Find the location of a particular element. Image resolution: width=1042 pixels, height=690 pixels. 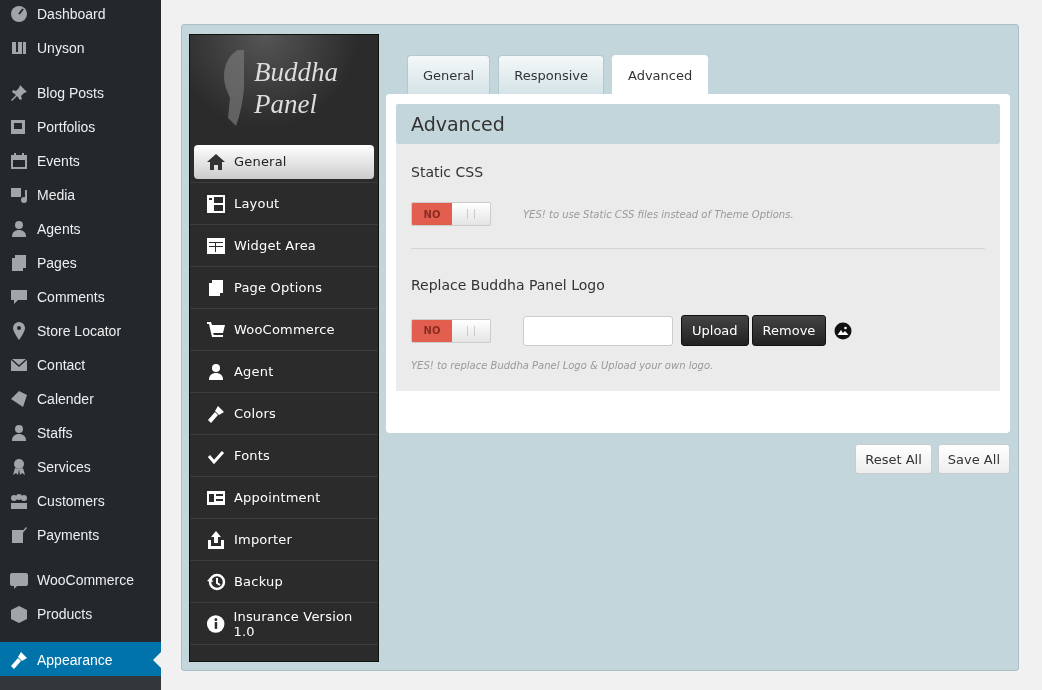

panel-nav-item: Backup is located at coordinates (284, 581).